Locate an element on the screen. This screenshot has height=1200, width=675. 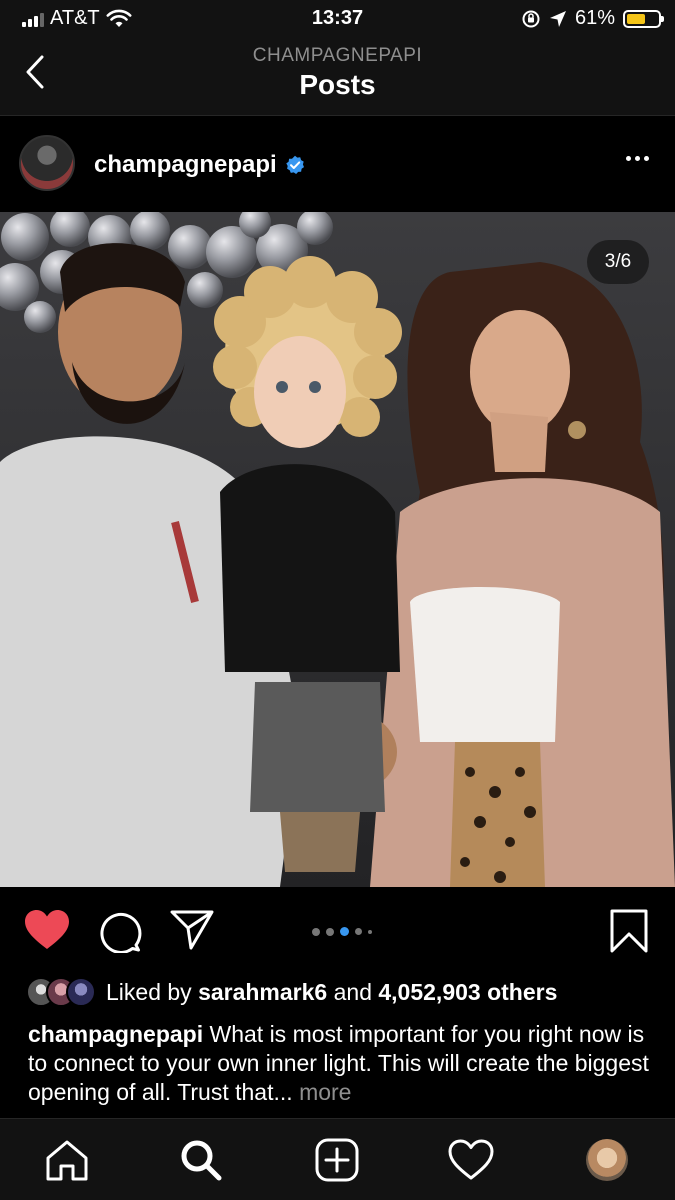
likes-text: Liked by sarahmark6 and 4,052,903 others is located at coordinates (331, 992).